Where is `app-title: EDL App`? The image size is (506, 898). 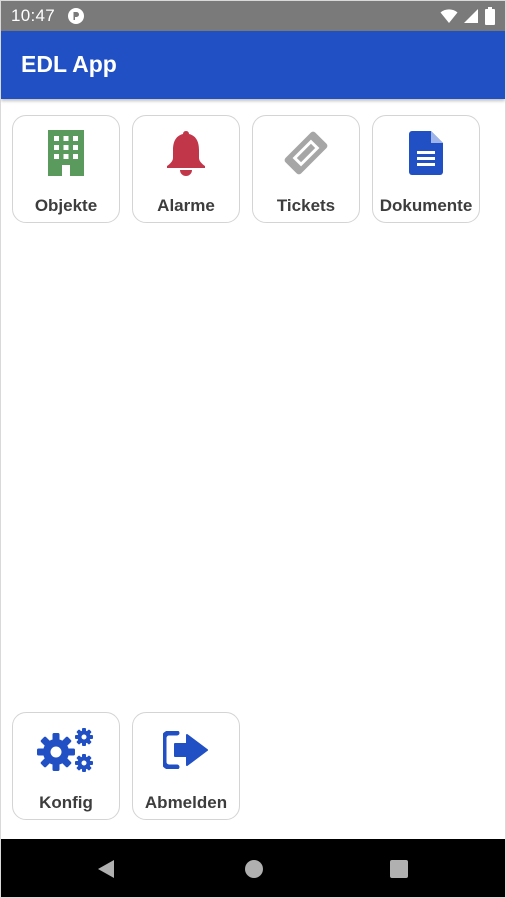 app-title: EDL App is located at coordinates (69, 64).